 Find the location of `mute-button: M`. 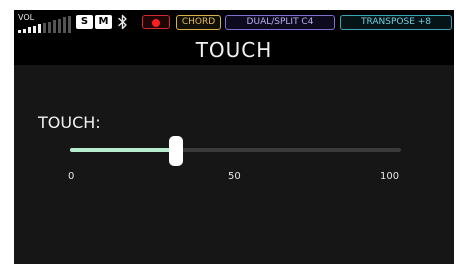

mute-button: M is located at coordinates (103, 22).